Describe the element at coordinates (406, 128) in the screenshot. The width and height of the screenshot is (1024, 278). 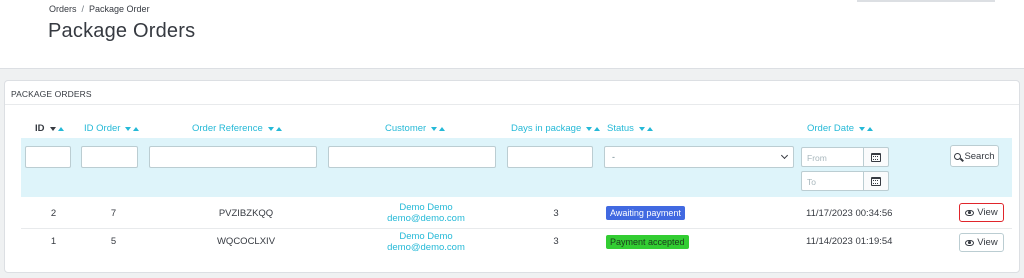
I see `column-header-customer-label: Customer` at that location.